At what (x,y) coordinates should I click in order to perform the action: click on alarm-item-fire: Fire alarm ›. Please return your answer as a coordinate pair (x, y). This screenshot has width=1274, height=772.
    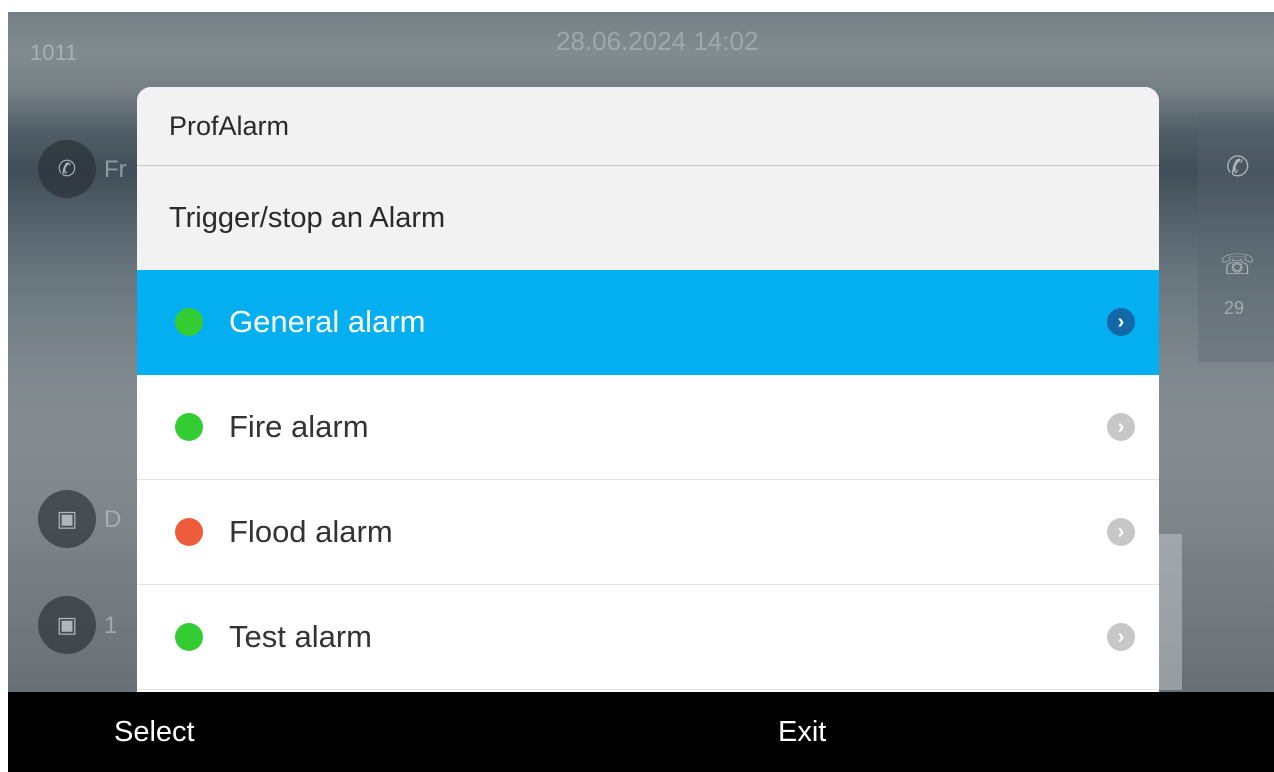
    Looking at the image, I should click on (648, 427).